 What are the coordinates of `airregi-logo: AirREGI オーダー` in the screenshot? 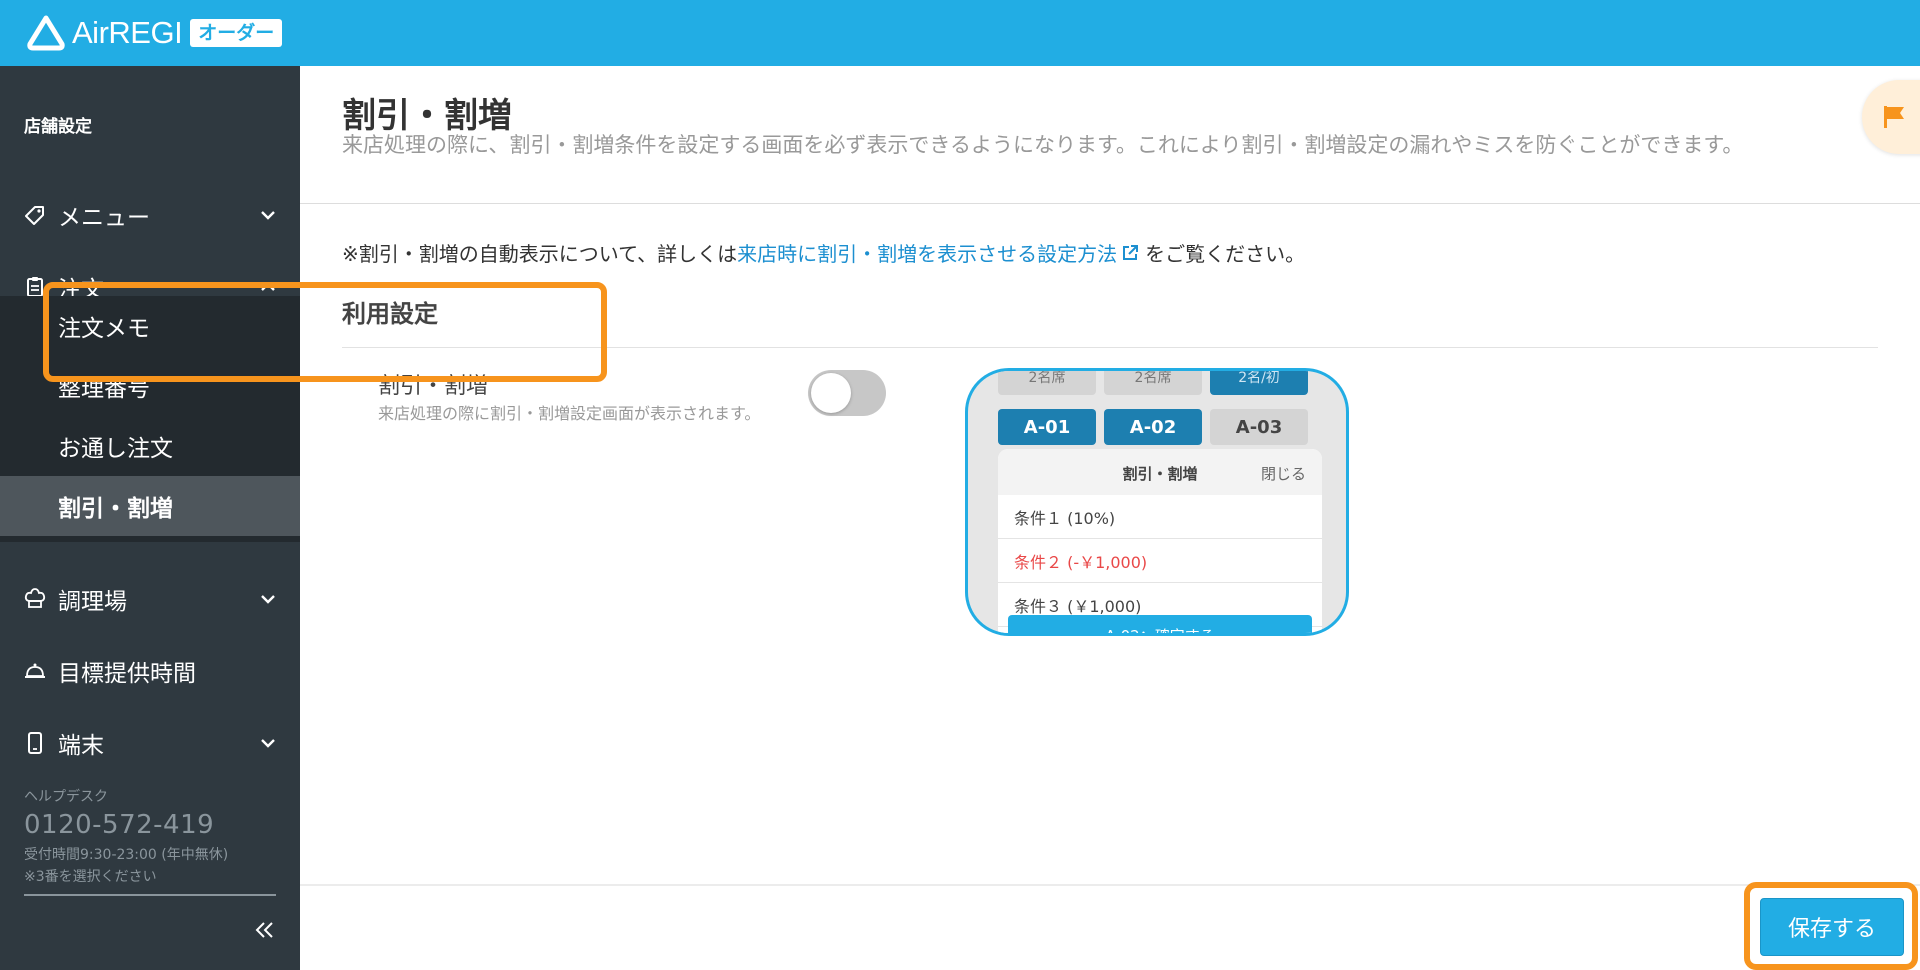 It's located at (154, 33).